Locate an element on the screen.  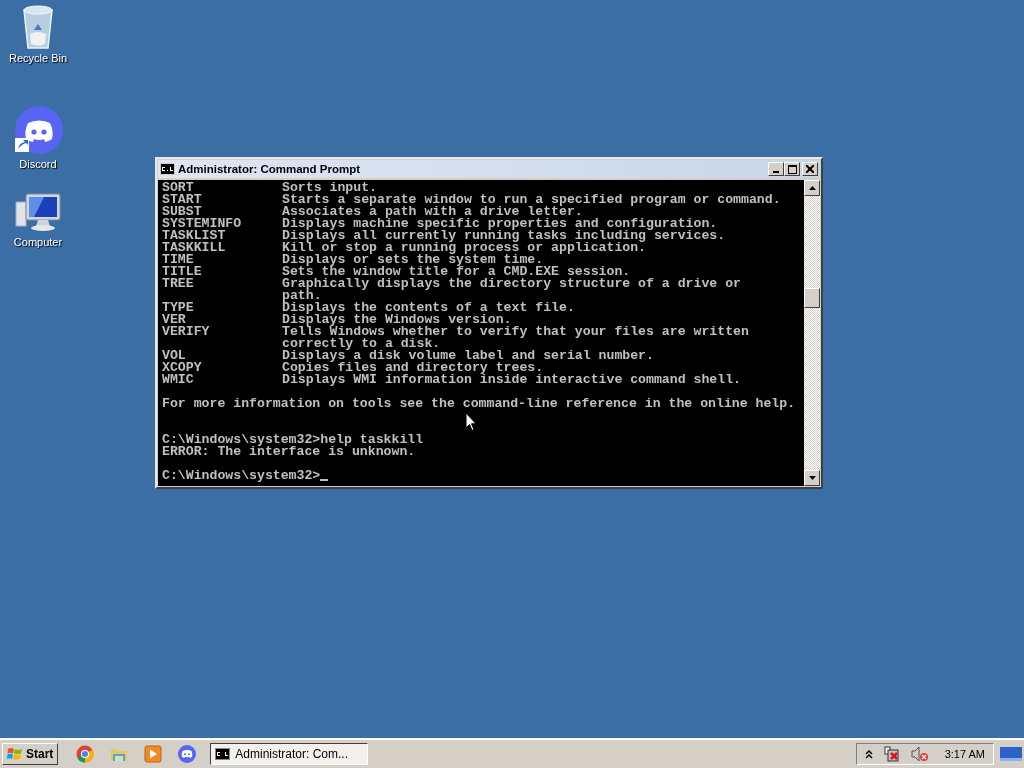
command-name: XCOPY is located at coordinates (182, 368).